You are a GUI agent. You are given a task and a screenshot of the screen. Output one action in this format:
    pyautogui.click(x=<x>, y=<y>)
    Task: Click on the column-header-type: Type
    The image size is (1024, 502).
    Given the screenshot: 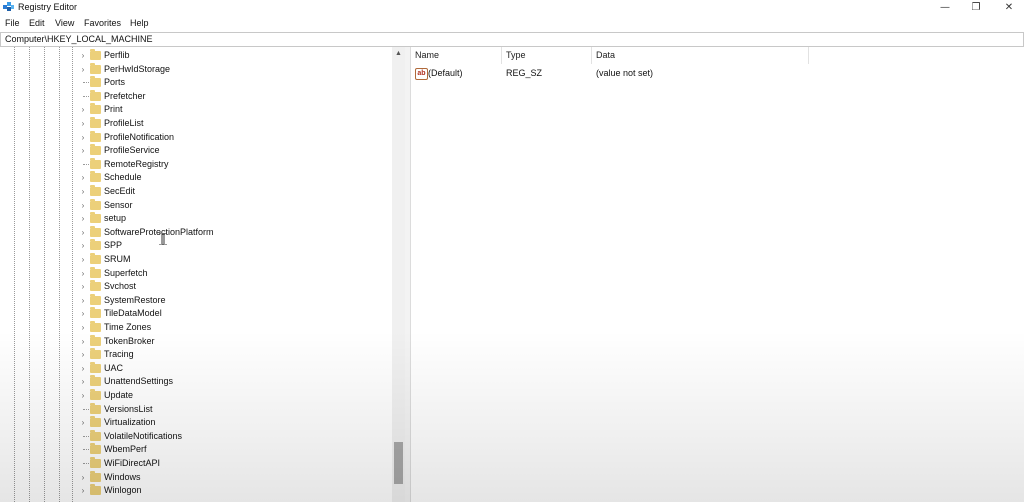 What is the action you would take?
    pyautogui.click(x=516, y=55)
    